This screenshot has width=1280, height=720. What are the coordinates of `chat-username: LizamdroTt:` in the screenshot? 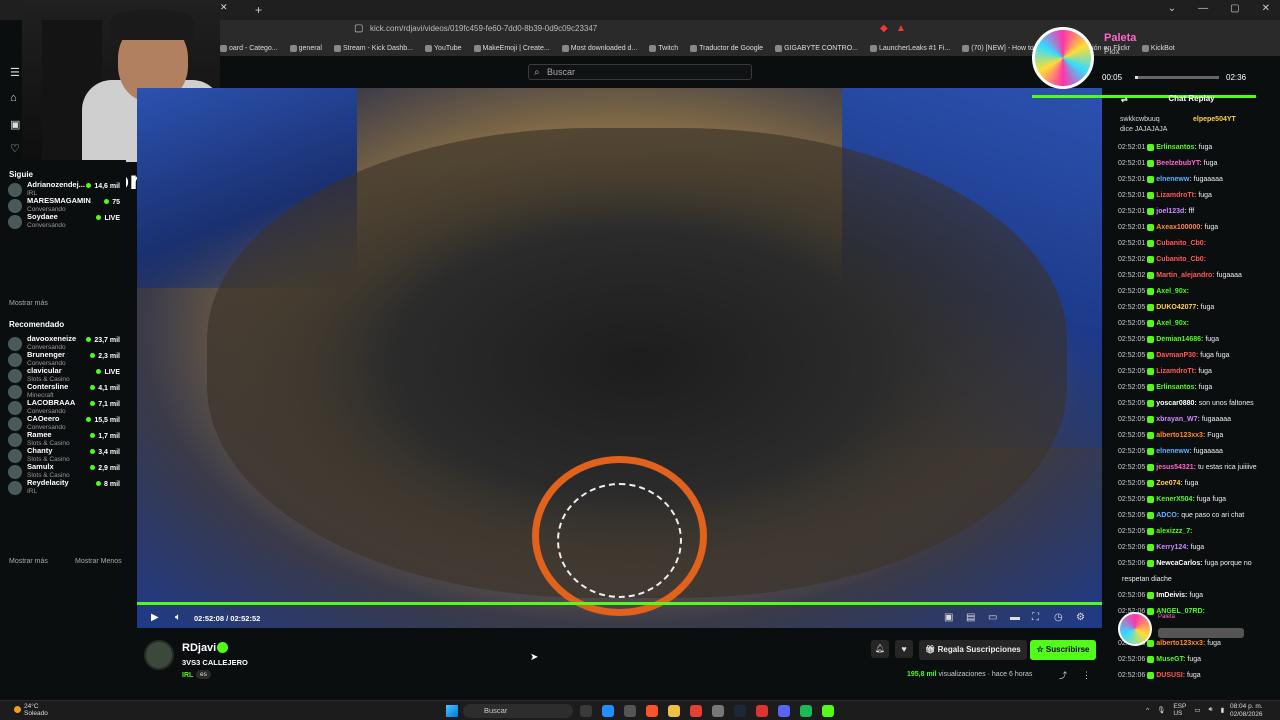 It's located at (1176, 195).